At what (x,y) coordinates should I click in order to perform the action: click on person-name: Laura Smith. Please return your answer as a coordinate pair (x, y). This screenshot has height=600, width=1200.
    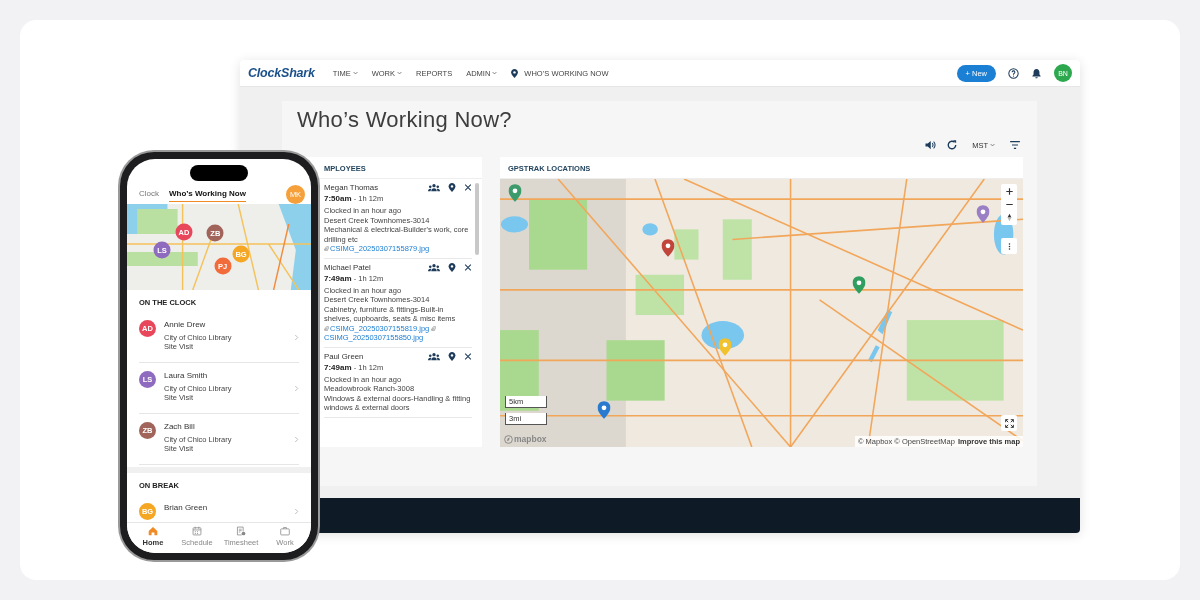
    Looking at the image, I should click on (186, 375).